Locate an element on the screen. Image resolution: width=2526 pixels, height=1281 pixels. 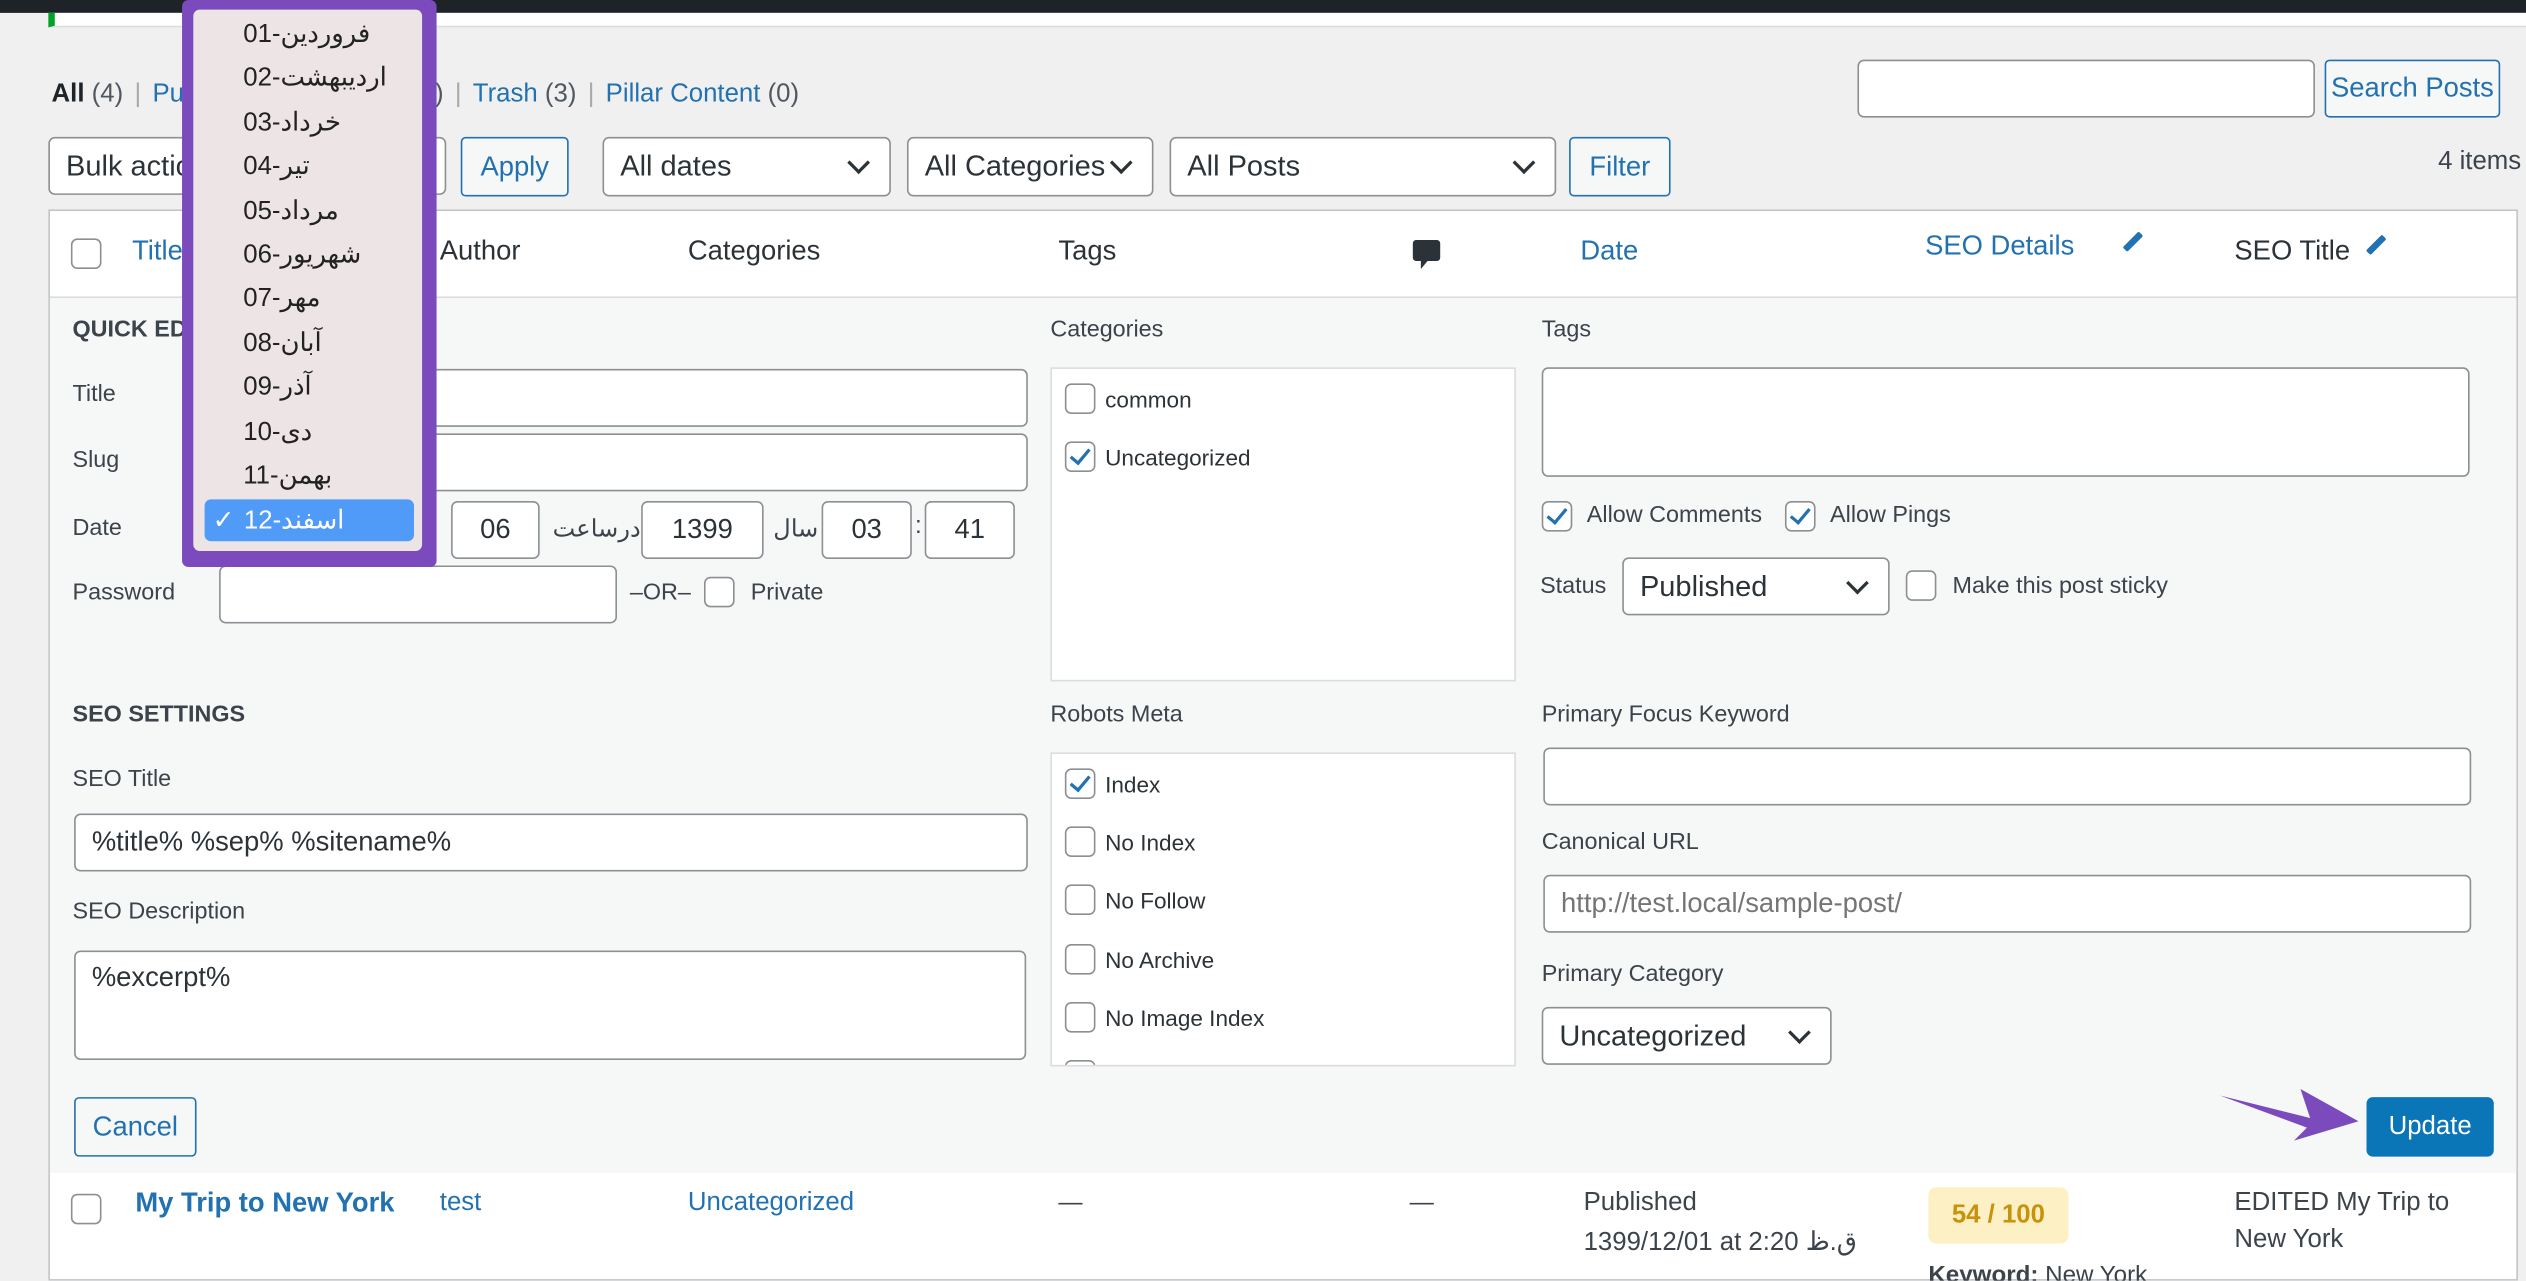
month-option: 11-بهمن is located at coordinates (287, 475).